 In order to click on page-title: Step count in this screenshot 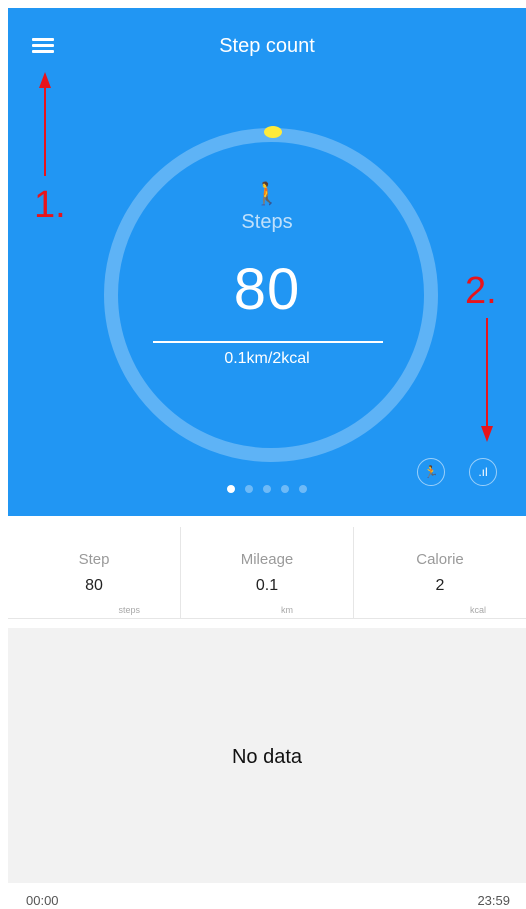, I will do `click(267, 46)`.